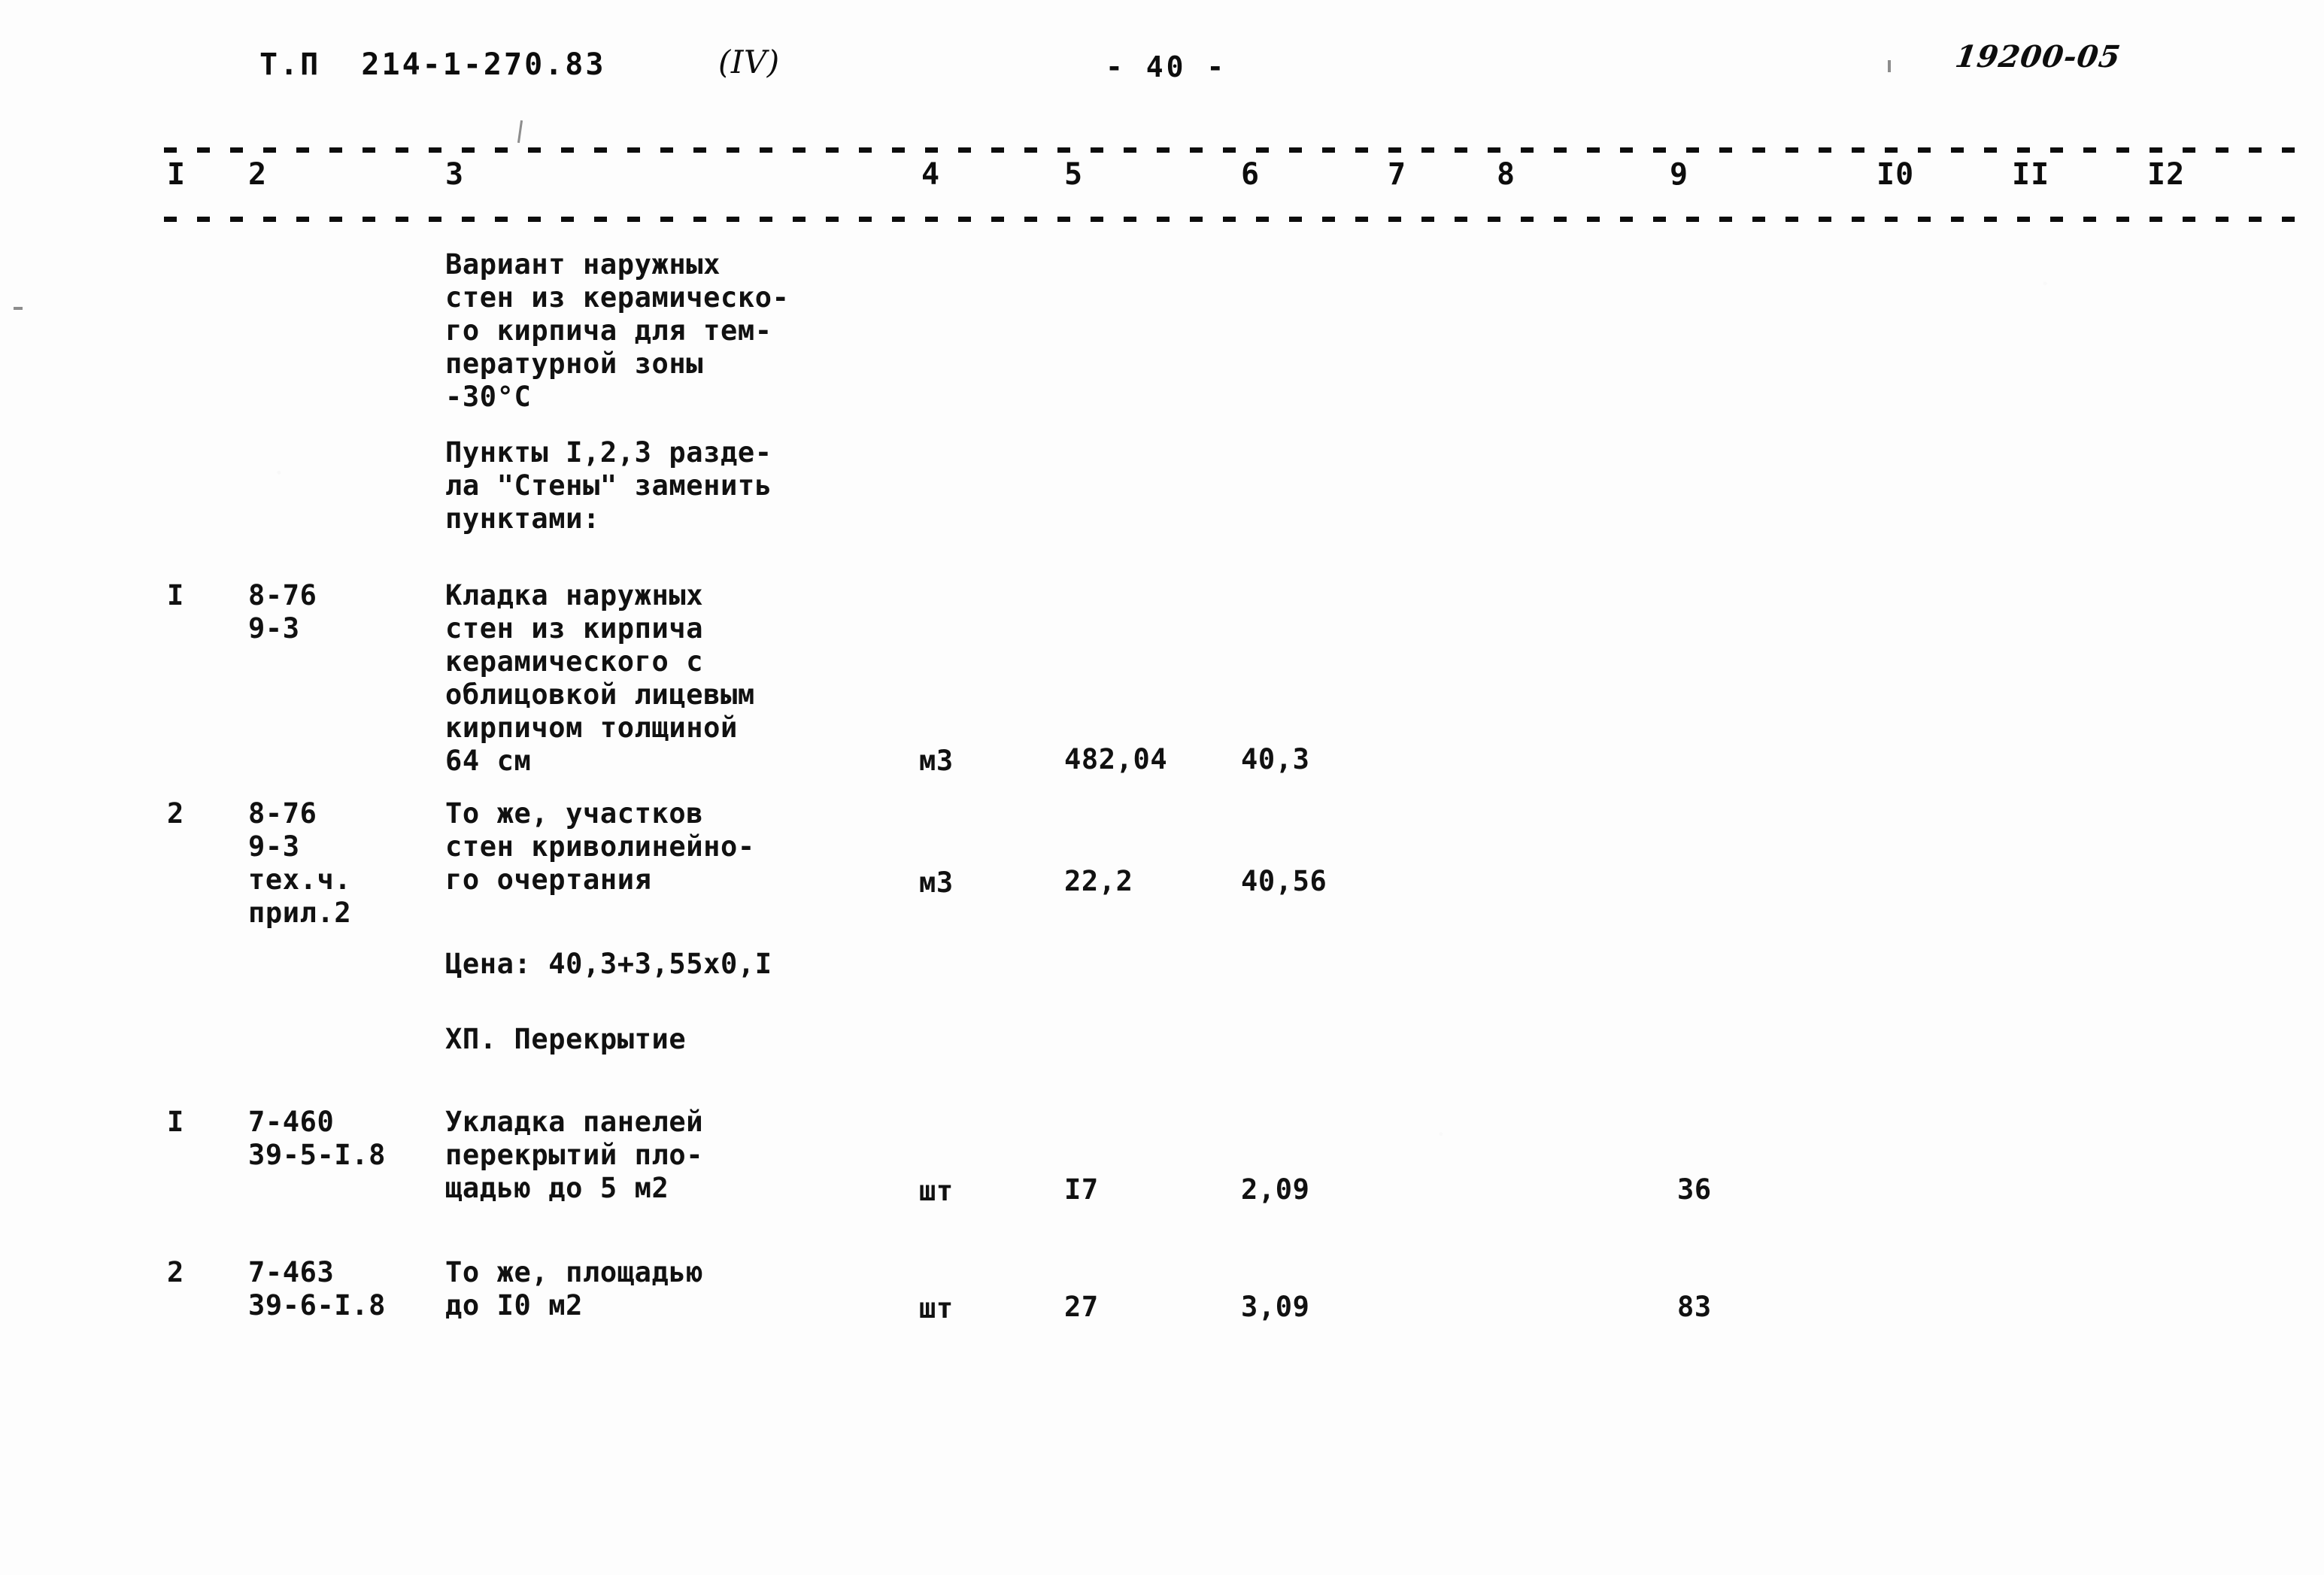  I want to click on column-number-8: 8, so click(1506, 175).